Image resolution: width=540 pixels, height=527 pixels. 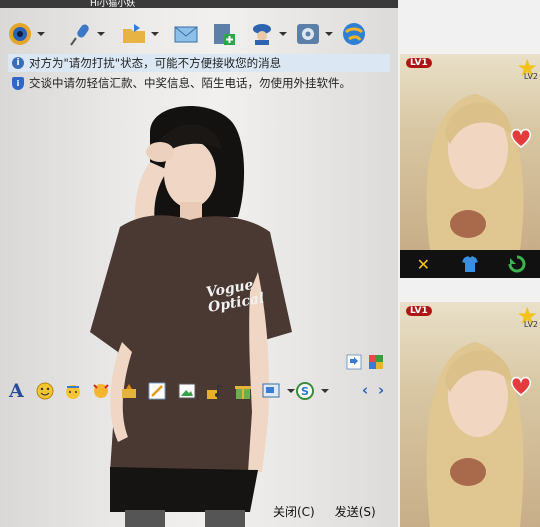 I want to click on font-icon: A, so click(x=16, y=391).